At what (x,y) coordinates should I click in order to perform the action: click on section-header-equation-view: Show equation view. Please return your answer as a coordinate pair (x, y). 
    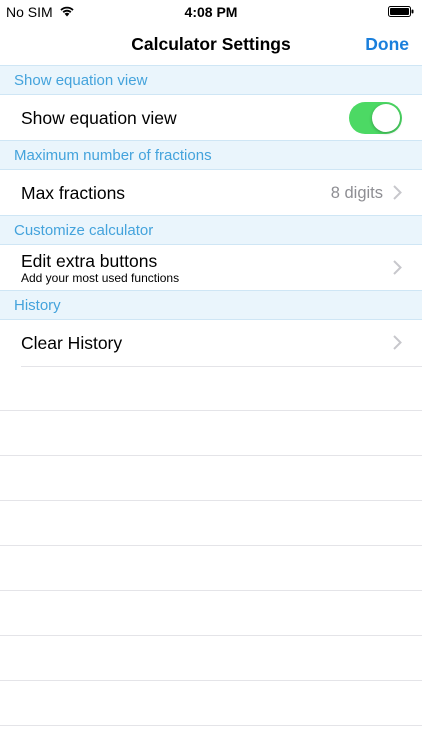
    Looking at the image, I should click on (211, 80).